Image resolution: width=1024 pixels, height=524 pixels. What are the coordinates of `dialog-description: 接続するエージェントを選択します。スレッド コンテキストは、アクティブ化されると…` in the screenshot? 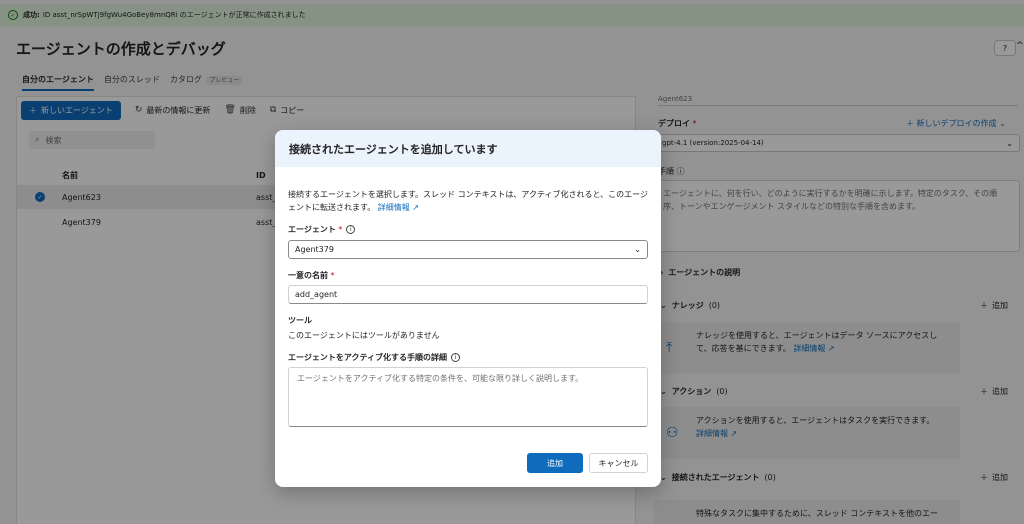 It's located at (469, 201).